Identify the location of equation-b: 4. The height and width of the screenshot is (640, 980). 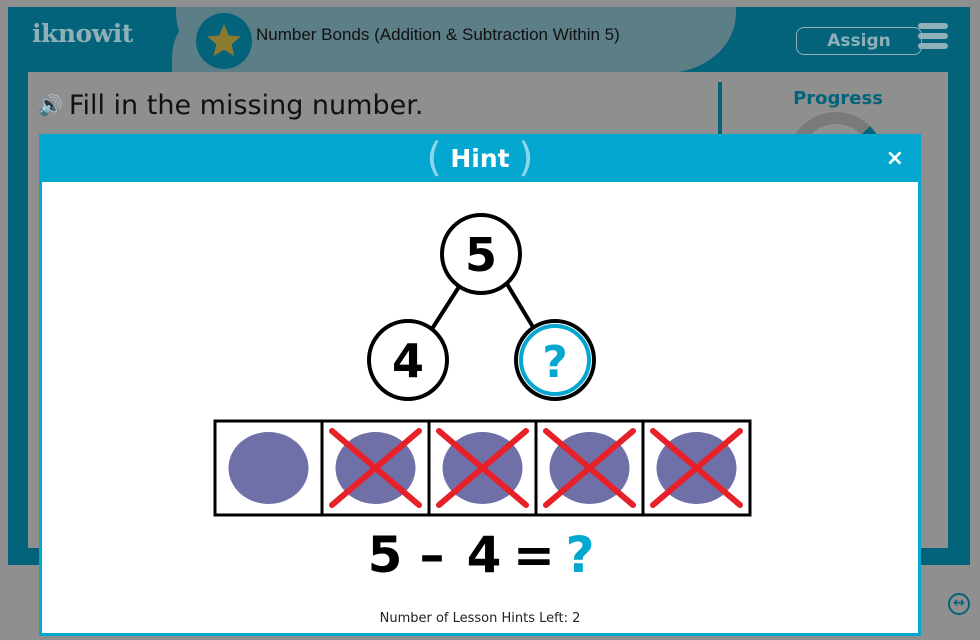
(484, 555).